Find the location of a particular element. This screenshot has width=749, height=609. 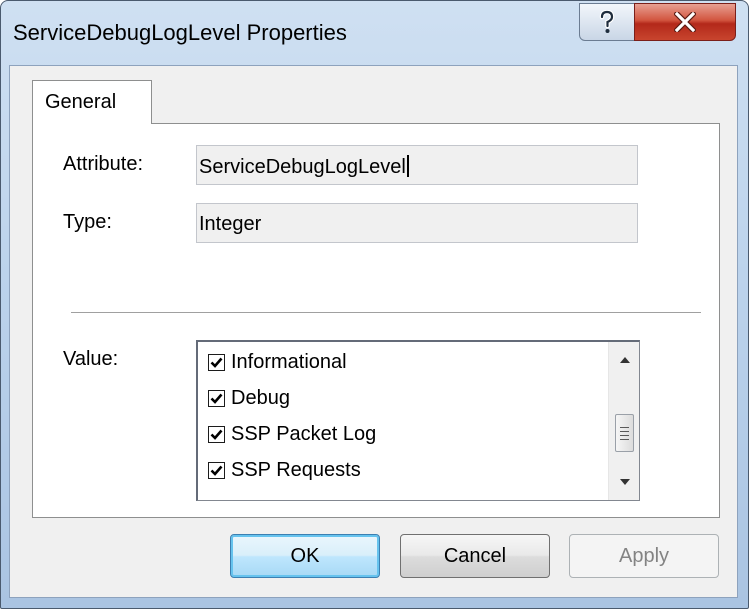

tab-general-label: General is located at coordinates (81, 102).